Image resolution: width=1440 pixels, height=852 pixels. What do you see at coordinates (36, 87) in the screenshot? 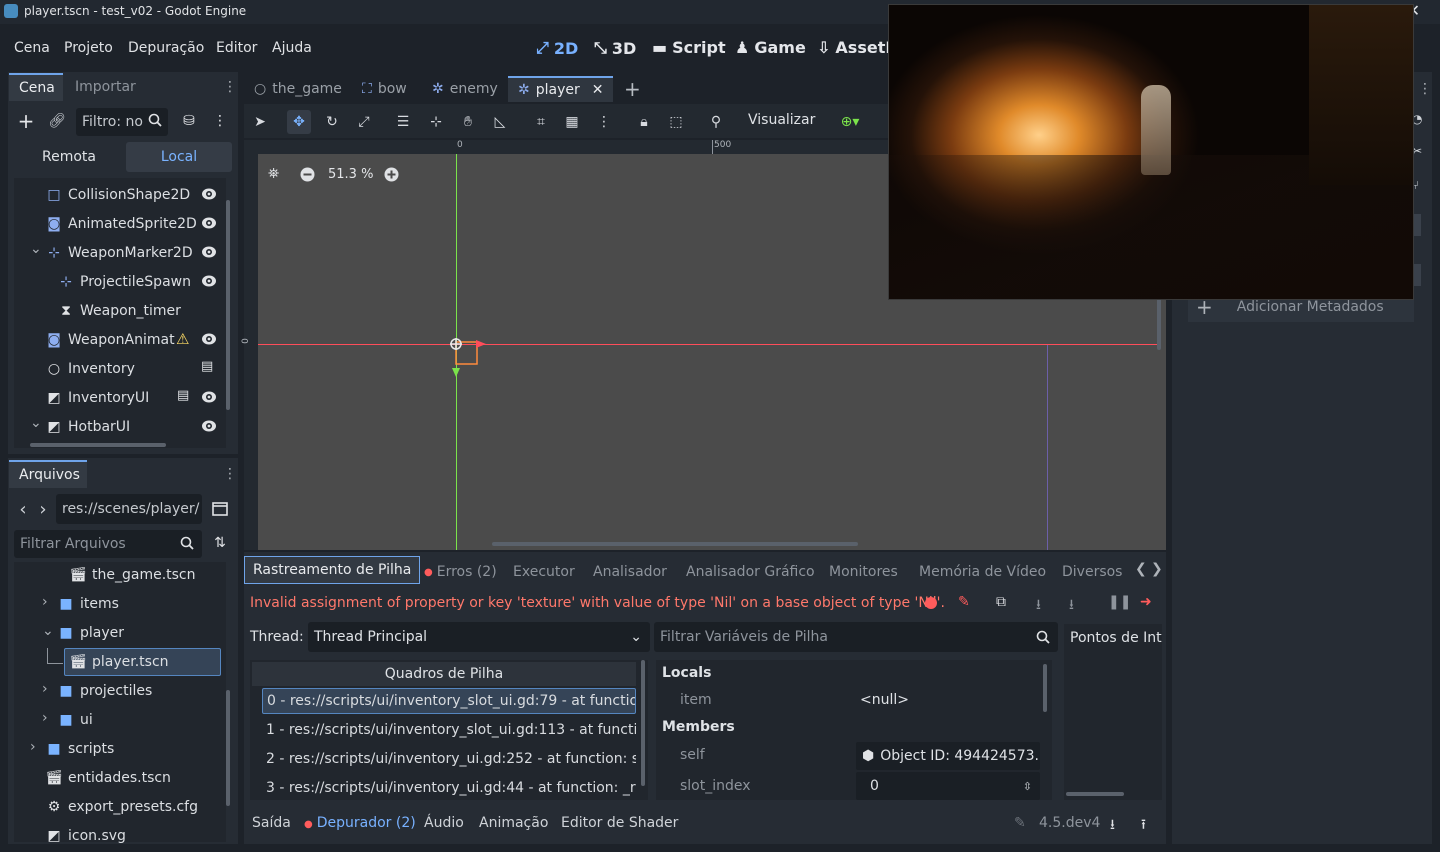
I see `tab-scene: Cena` at bounding box center [36, 87].